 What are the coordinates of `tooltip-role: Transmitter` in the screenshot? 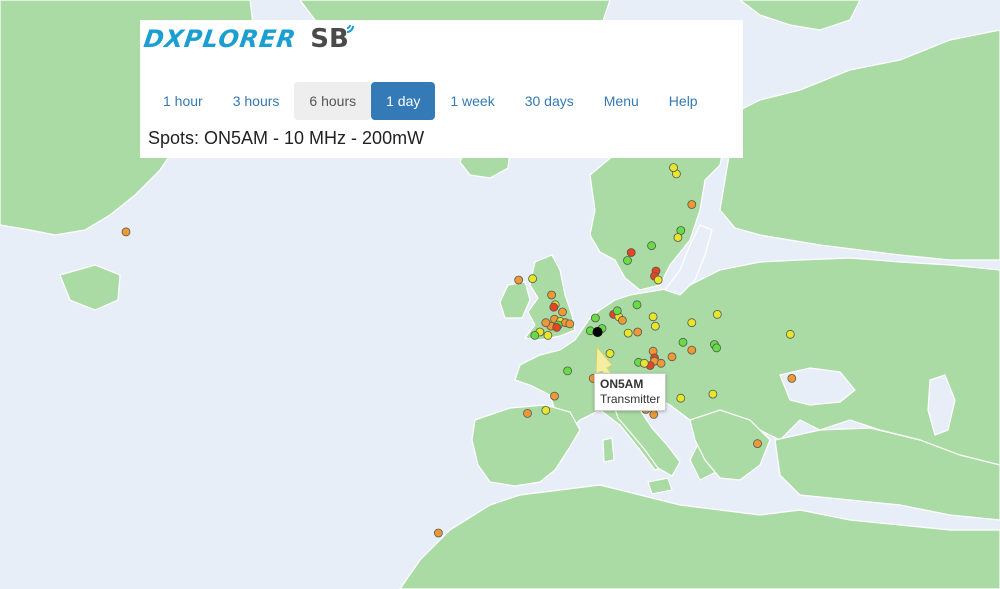 It's located at (630, 399).